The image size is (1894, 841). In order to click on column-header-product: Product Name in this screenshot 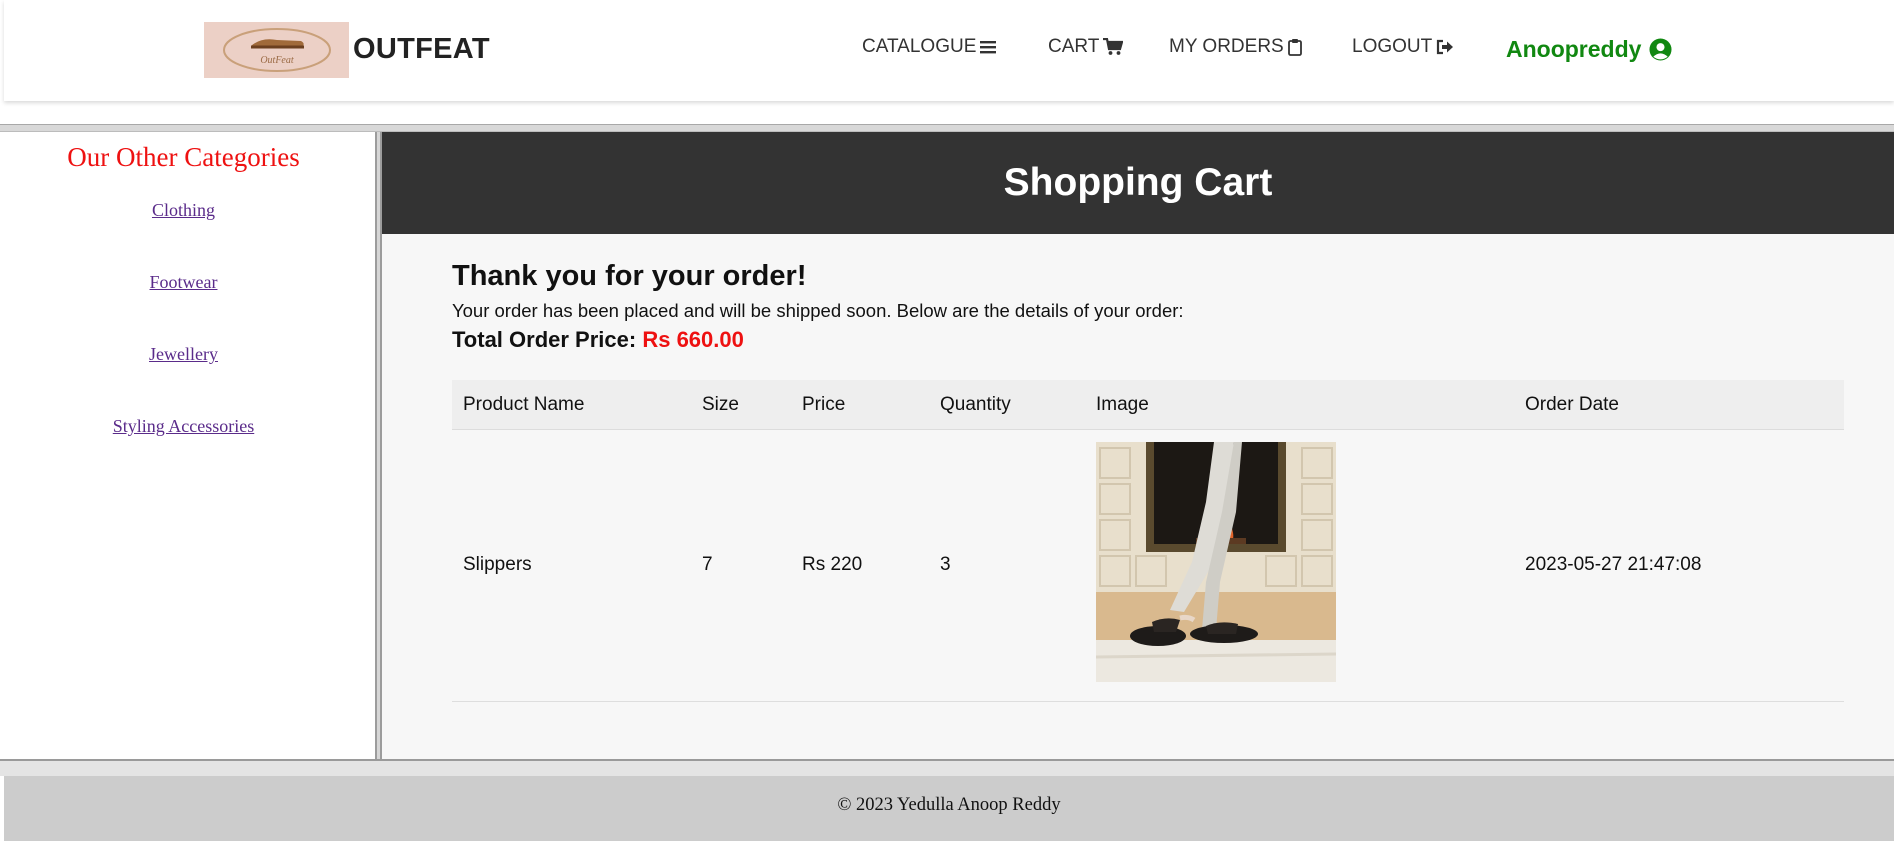, I will do `click(524, 404)`.